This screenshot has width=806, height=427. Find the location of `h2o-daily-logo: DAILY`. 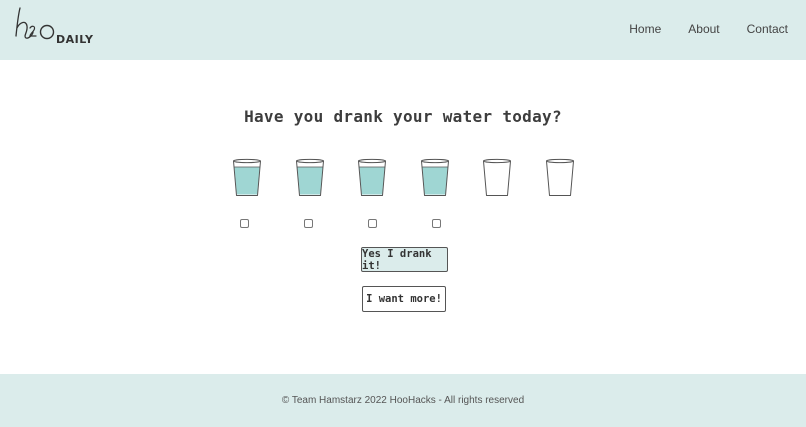

h2o-daily-logo: DAILY is located at coordinates (53, 26).